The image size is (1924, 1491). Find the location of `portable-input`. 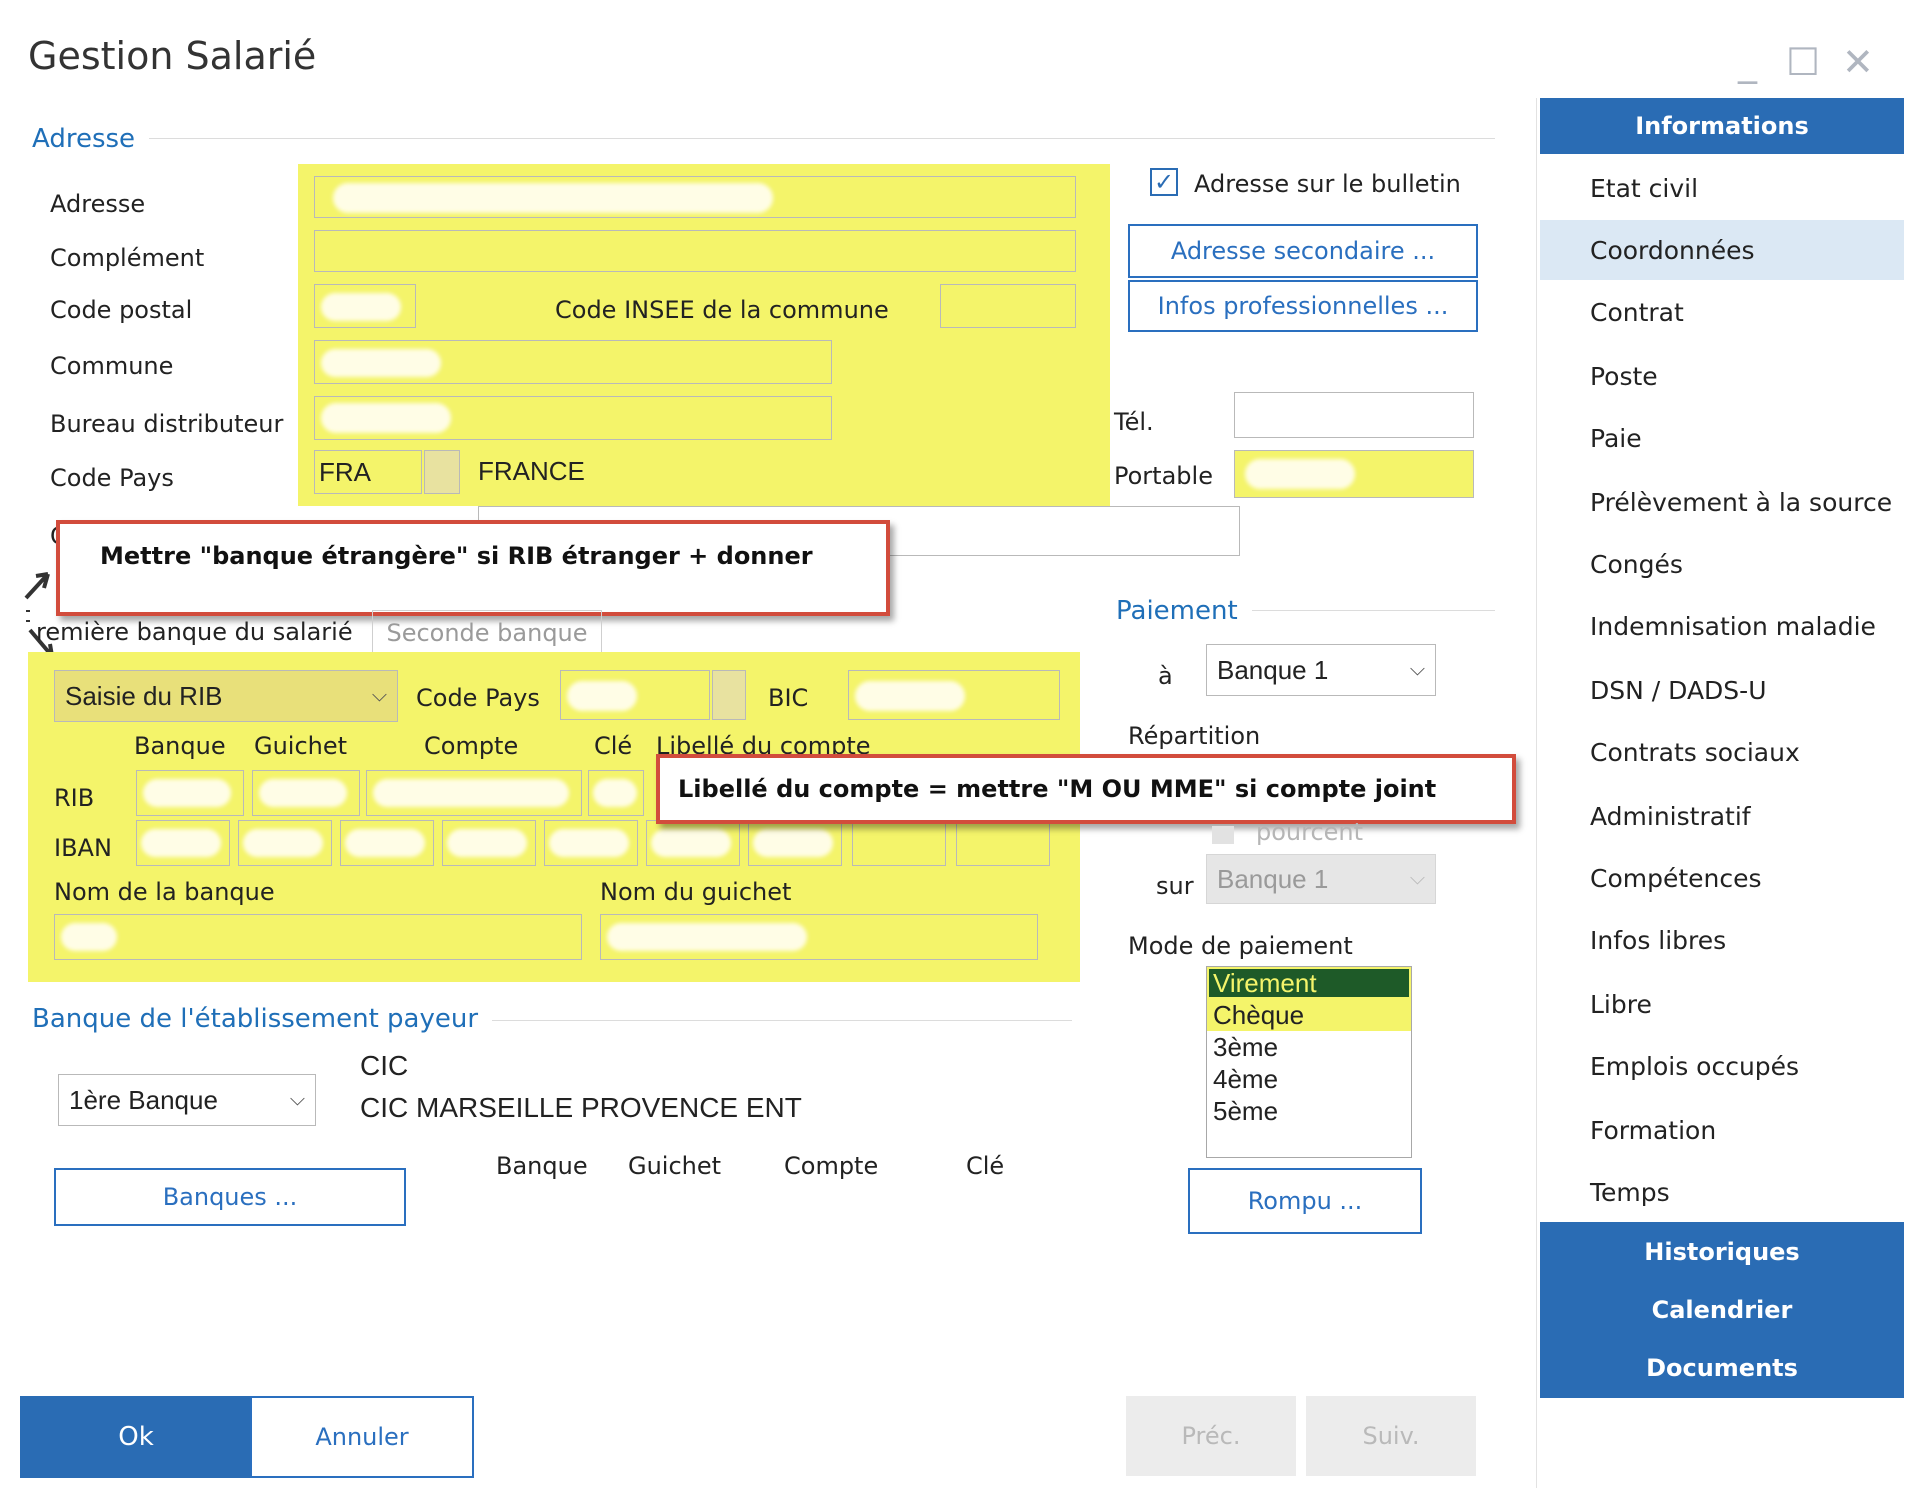

portable-input is located at coordinates (1354, 474).